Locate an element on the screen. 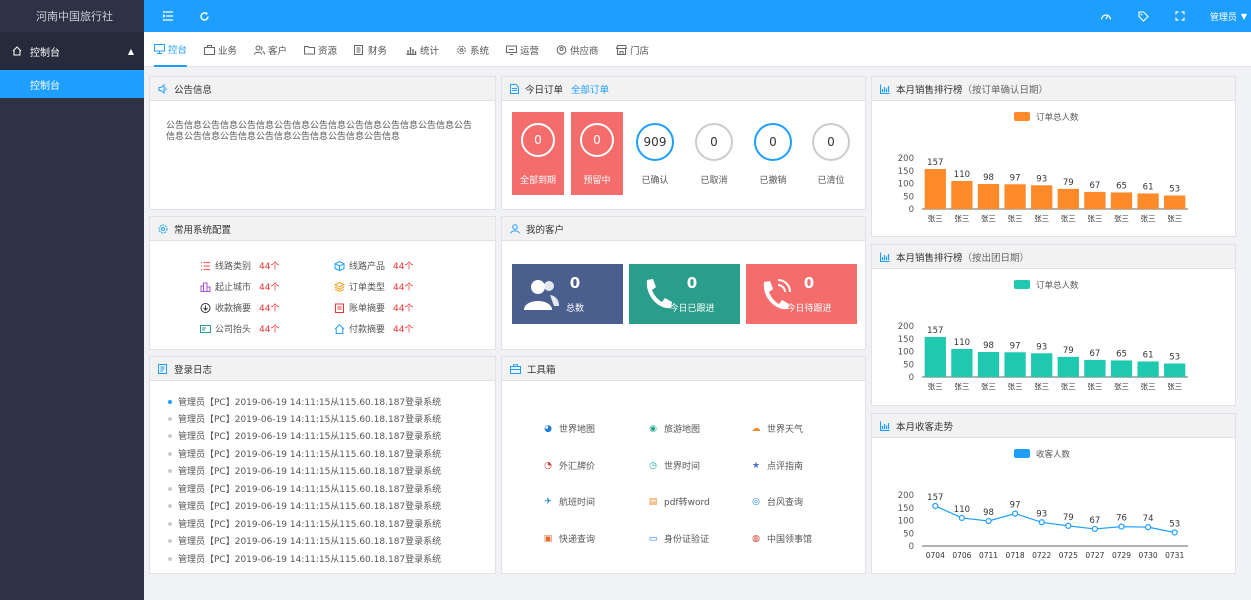  all-orders-link: 全部订单 is located at coordinates (590, 89).